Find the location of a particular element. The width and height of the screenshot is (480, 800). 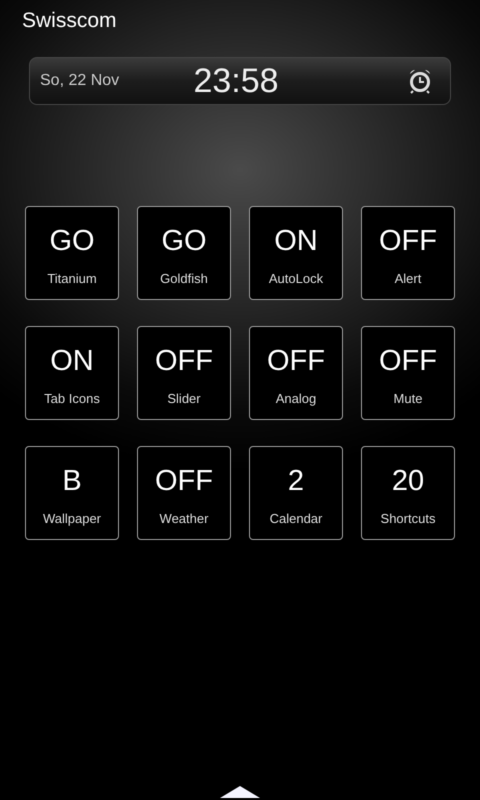

toggle-tile: OFF Slider is located at coordinates (184, 373).